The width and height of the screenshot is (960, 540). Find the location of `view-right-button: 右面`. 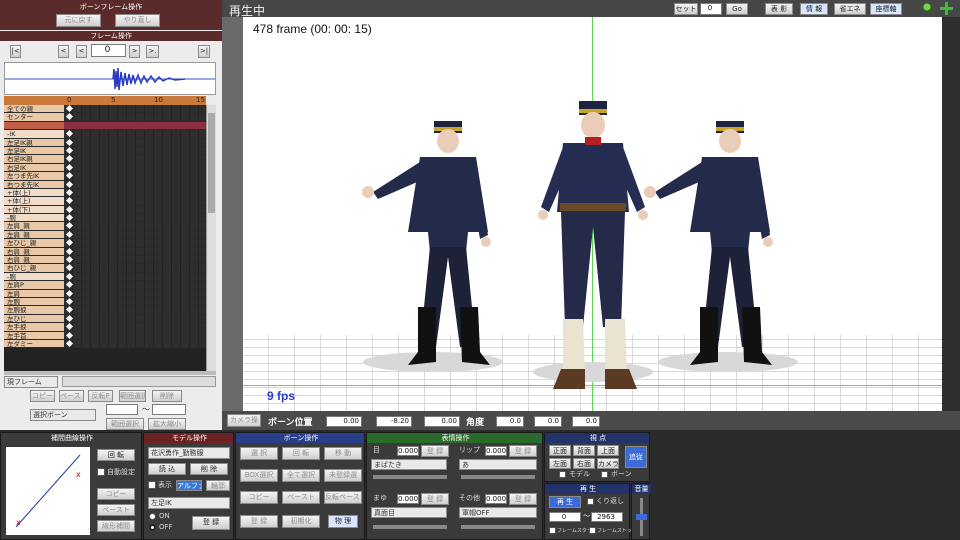

view-right-button: 右面 is located at coordinates (584, 463).